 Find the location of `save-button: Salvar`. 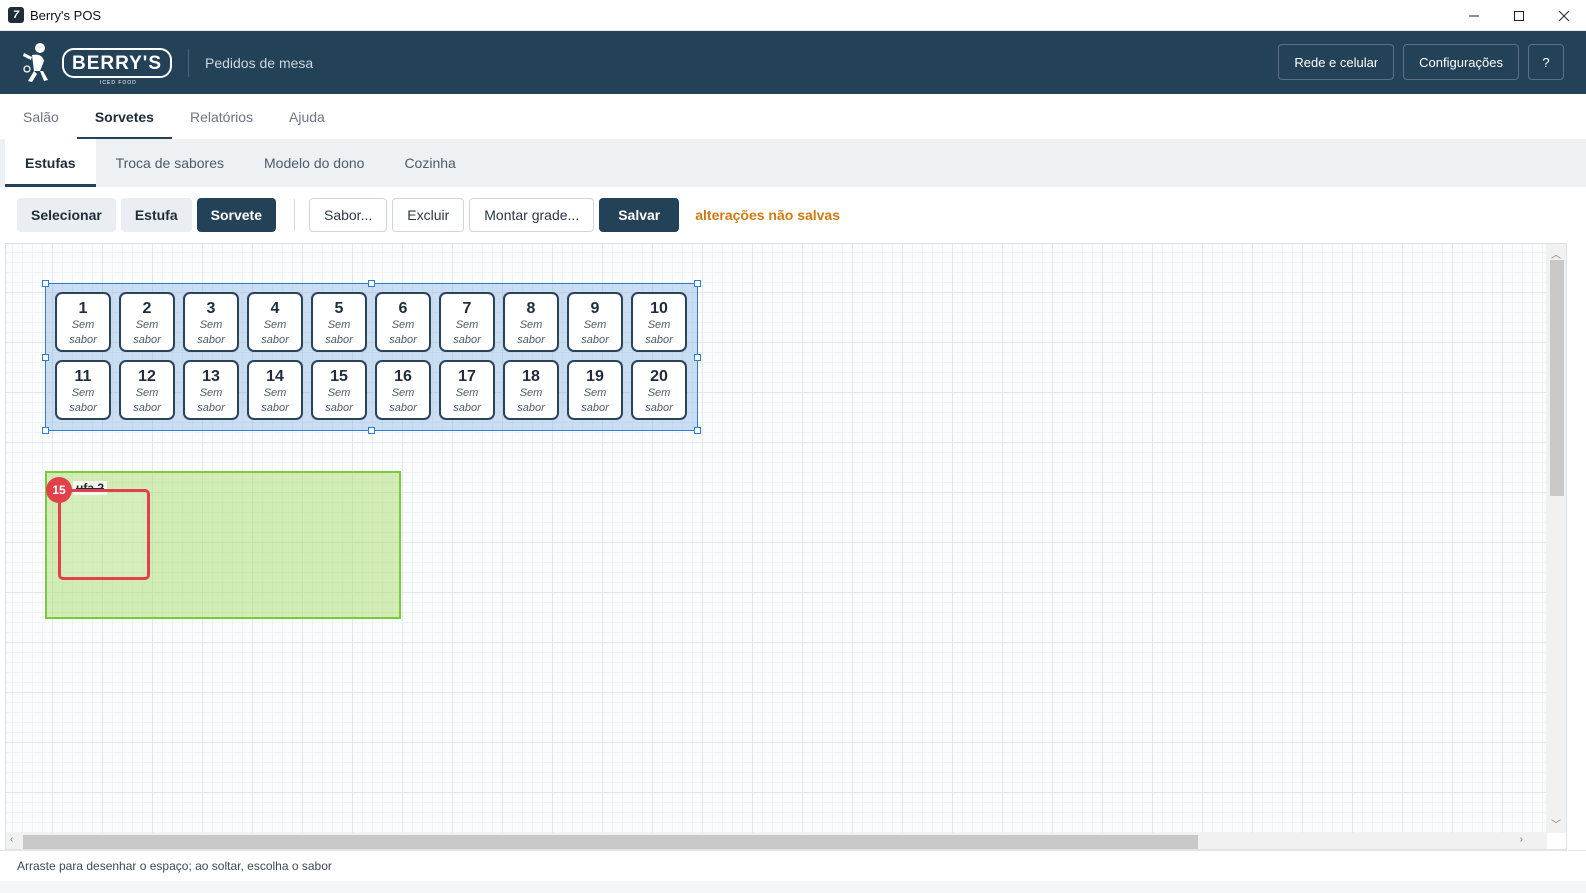

save-button: Salvar is located at coordinates (639, 215).